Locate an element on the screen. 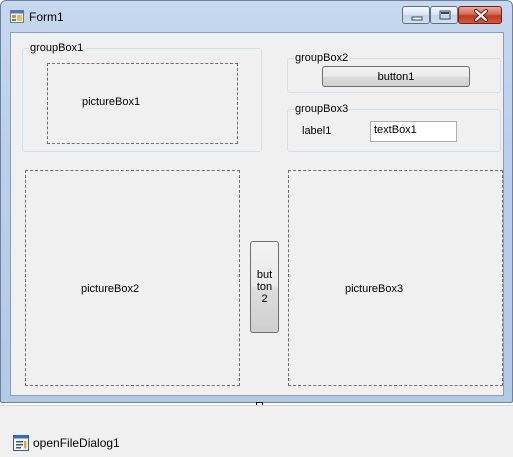 This screenshot has height=457, width=513. component-tray: openFileDialog1 is located at coordinates (256, 431).